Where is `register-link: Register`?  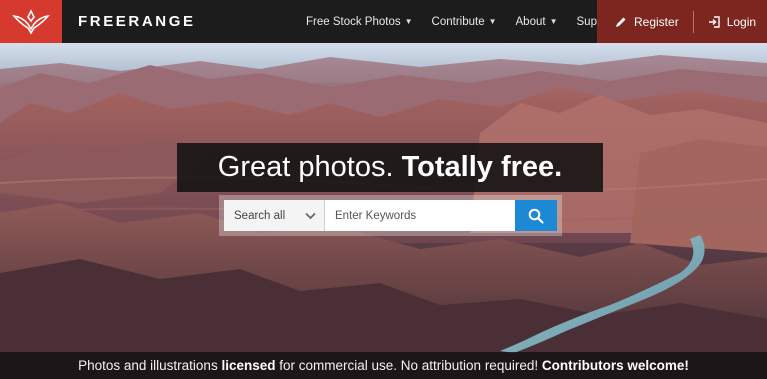
register-link: Register is located at coordinates (647, 22).